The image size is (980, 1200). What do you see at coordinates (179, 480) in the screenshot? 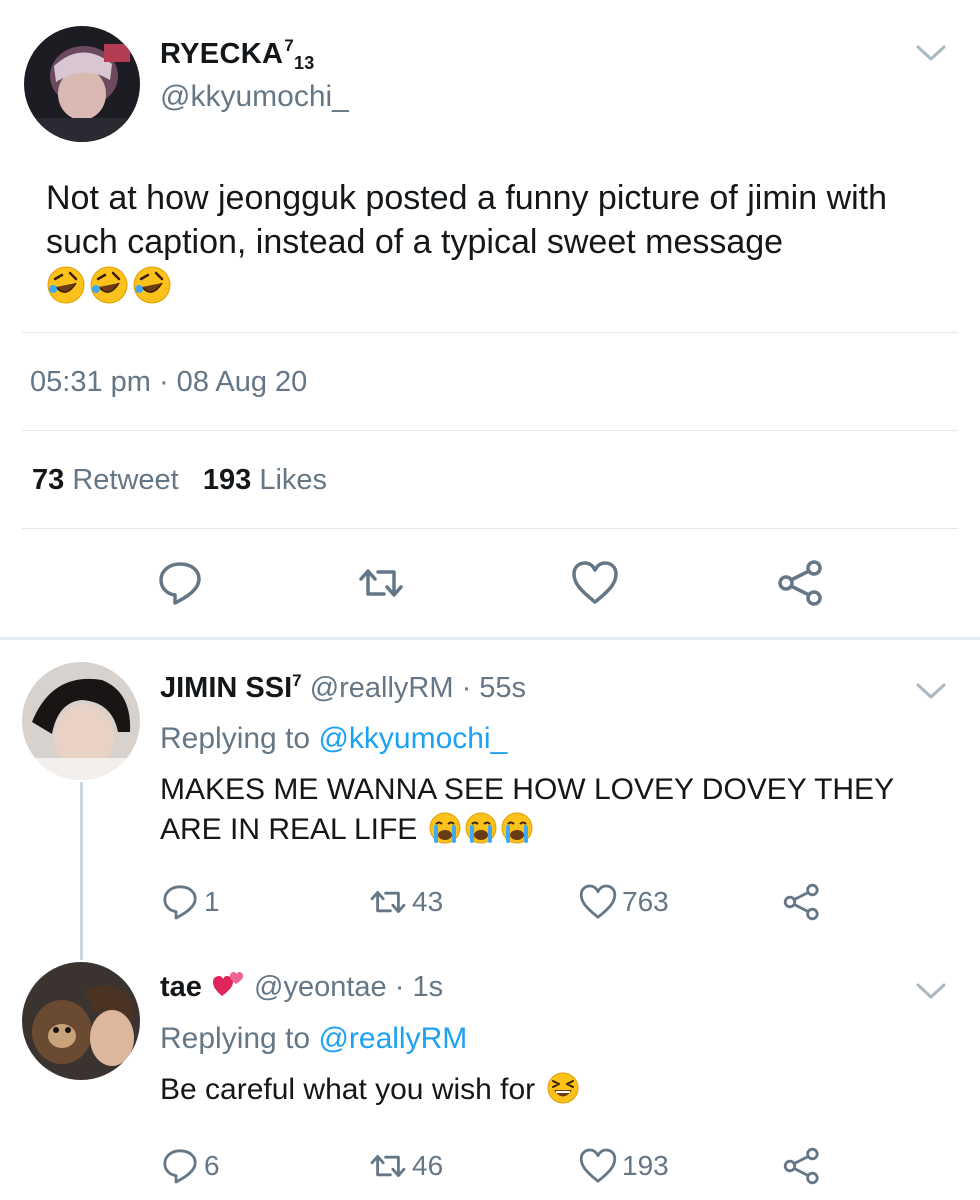
I see `tweet-stats: 73 Retweet 193 Likes` at bounding box center [179, 480].